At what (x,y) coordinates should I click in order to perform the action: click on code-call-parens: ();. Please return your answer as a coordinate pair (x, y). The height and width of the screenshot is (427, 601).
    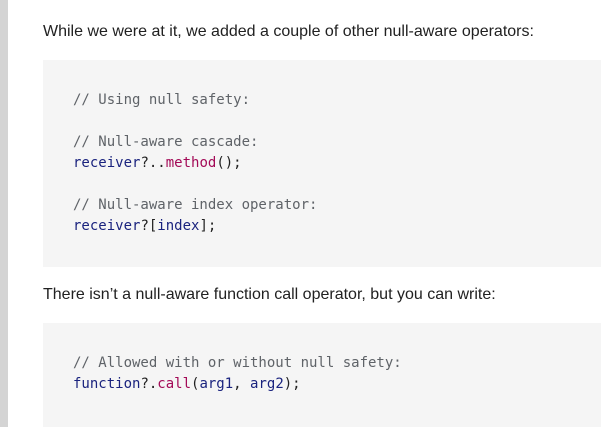
    Looking at the image, I should click on (229, 163).